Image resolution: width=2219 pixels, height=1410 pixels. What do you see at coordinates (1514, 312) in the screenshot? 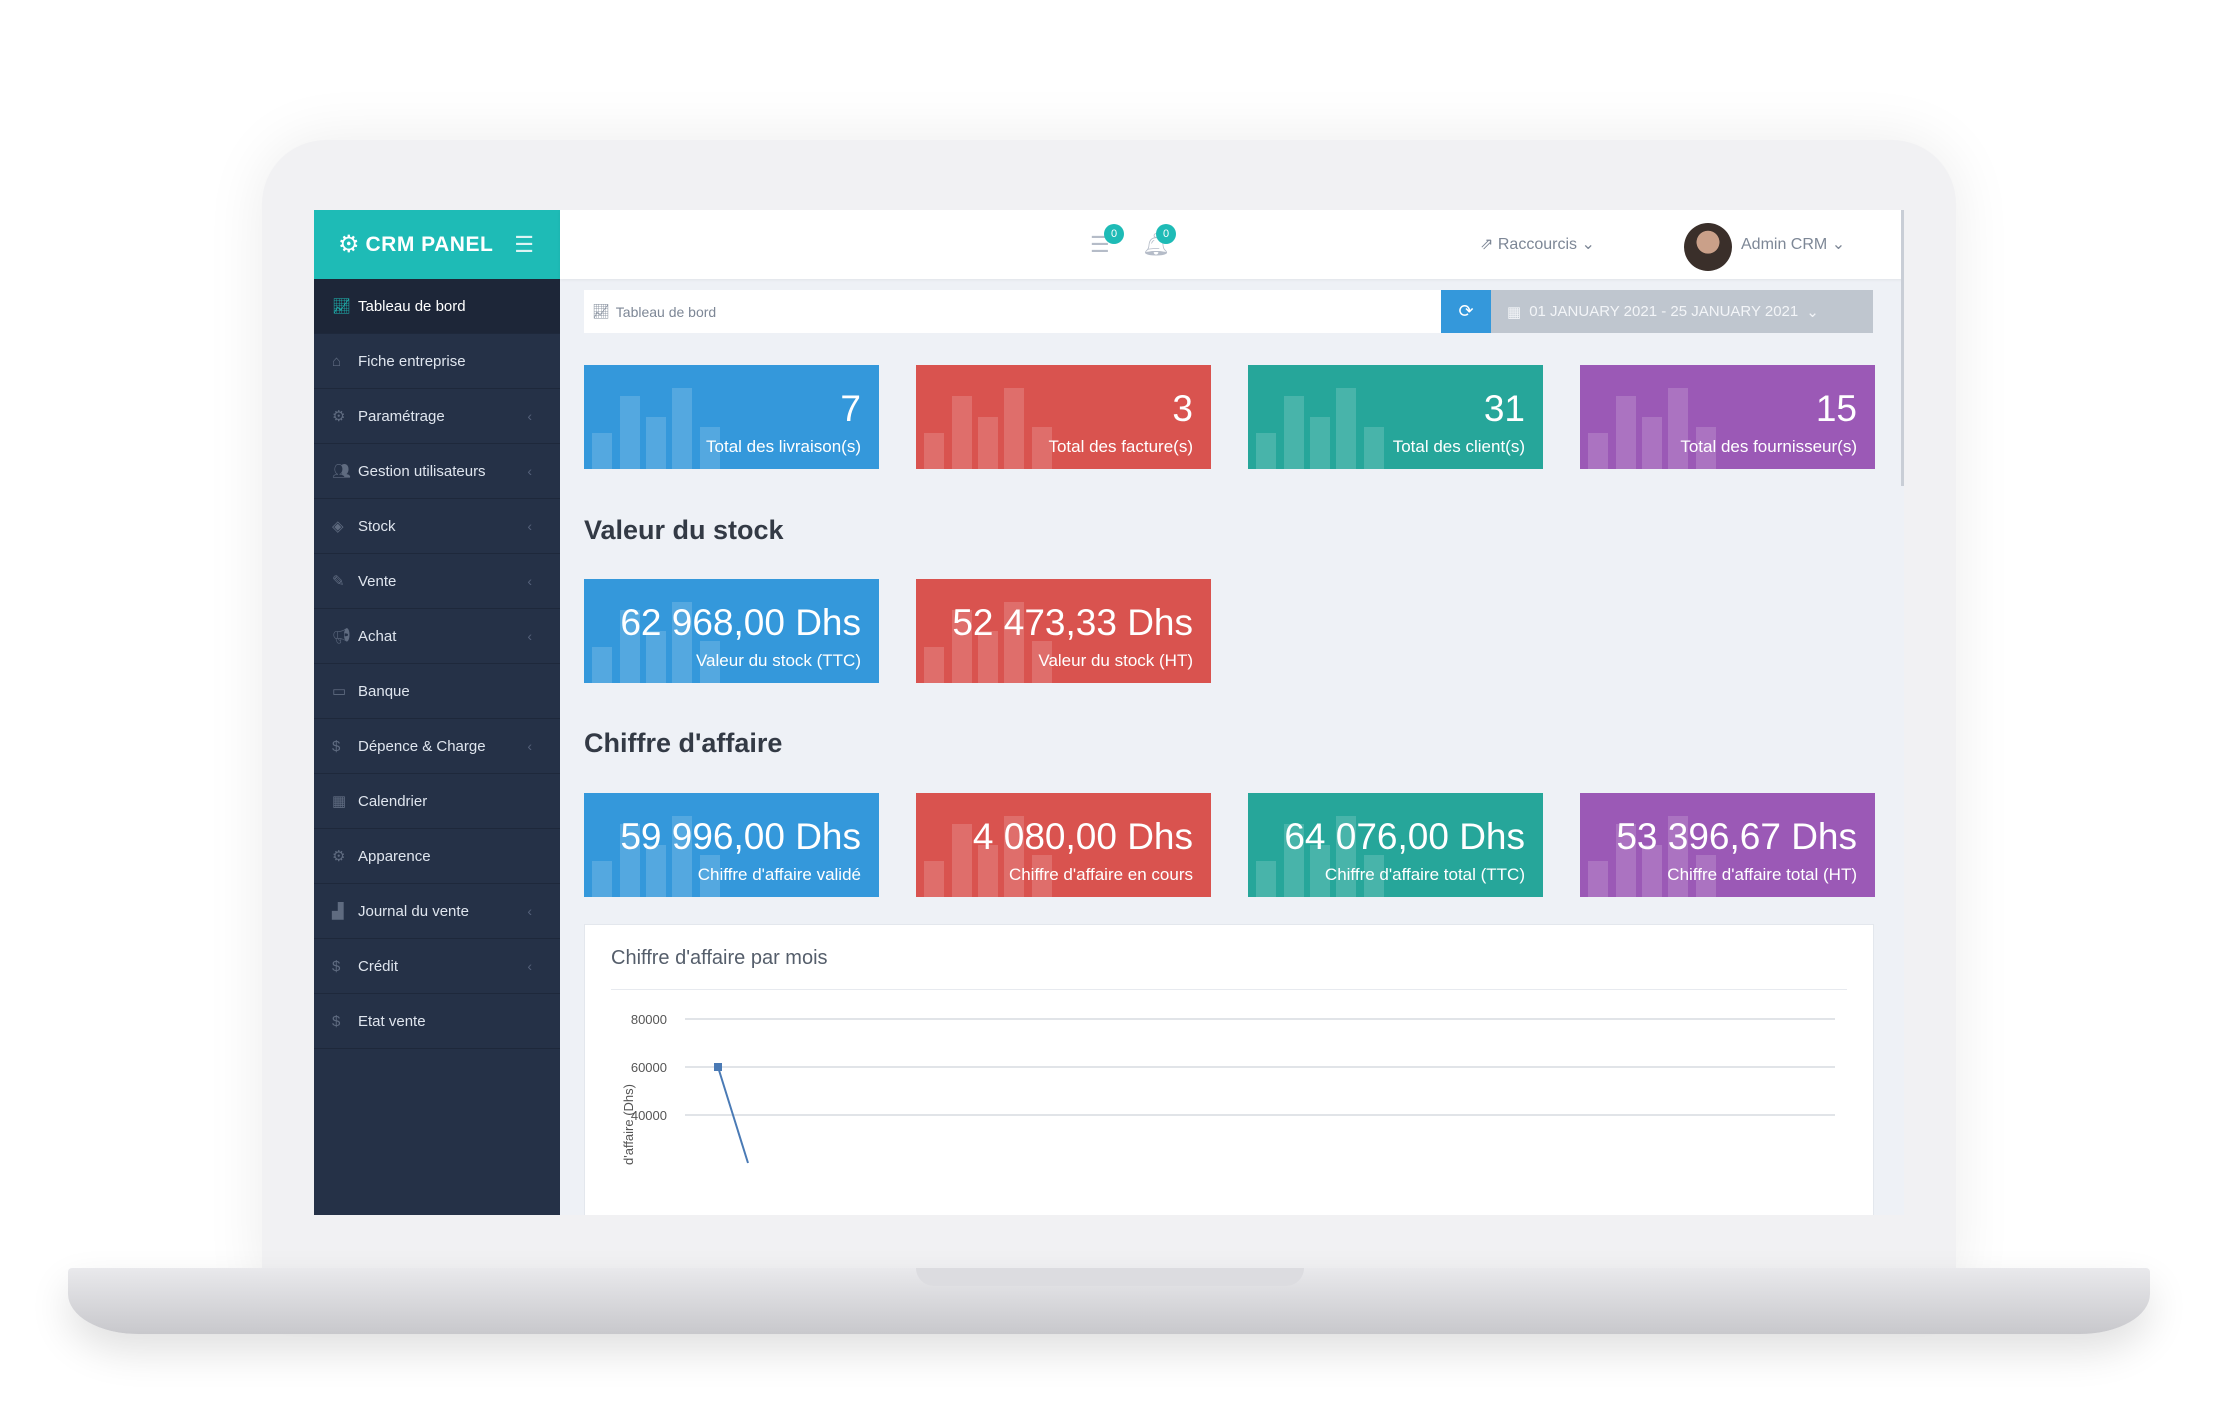
I see `calendar-icon: ▦` at bounding box center [1514, 312].